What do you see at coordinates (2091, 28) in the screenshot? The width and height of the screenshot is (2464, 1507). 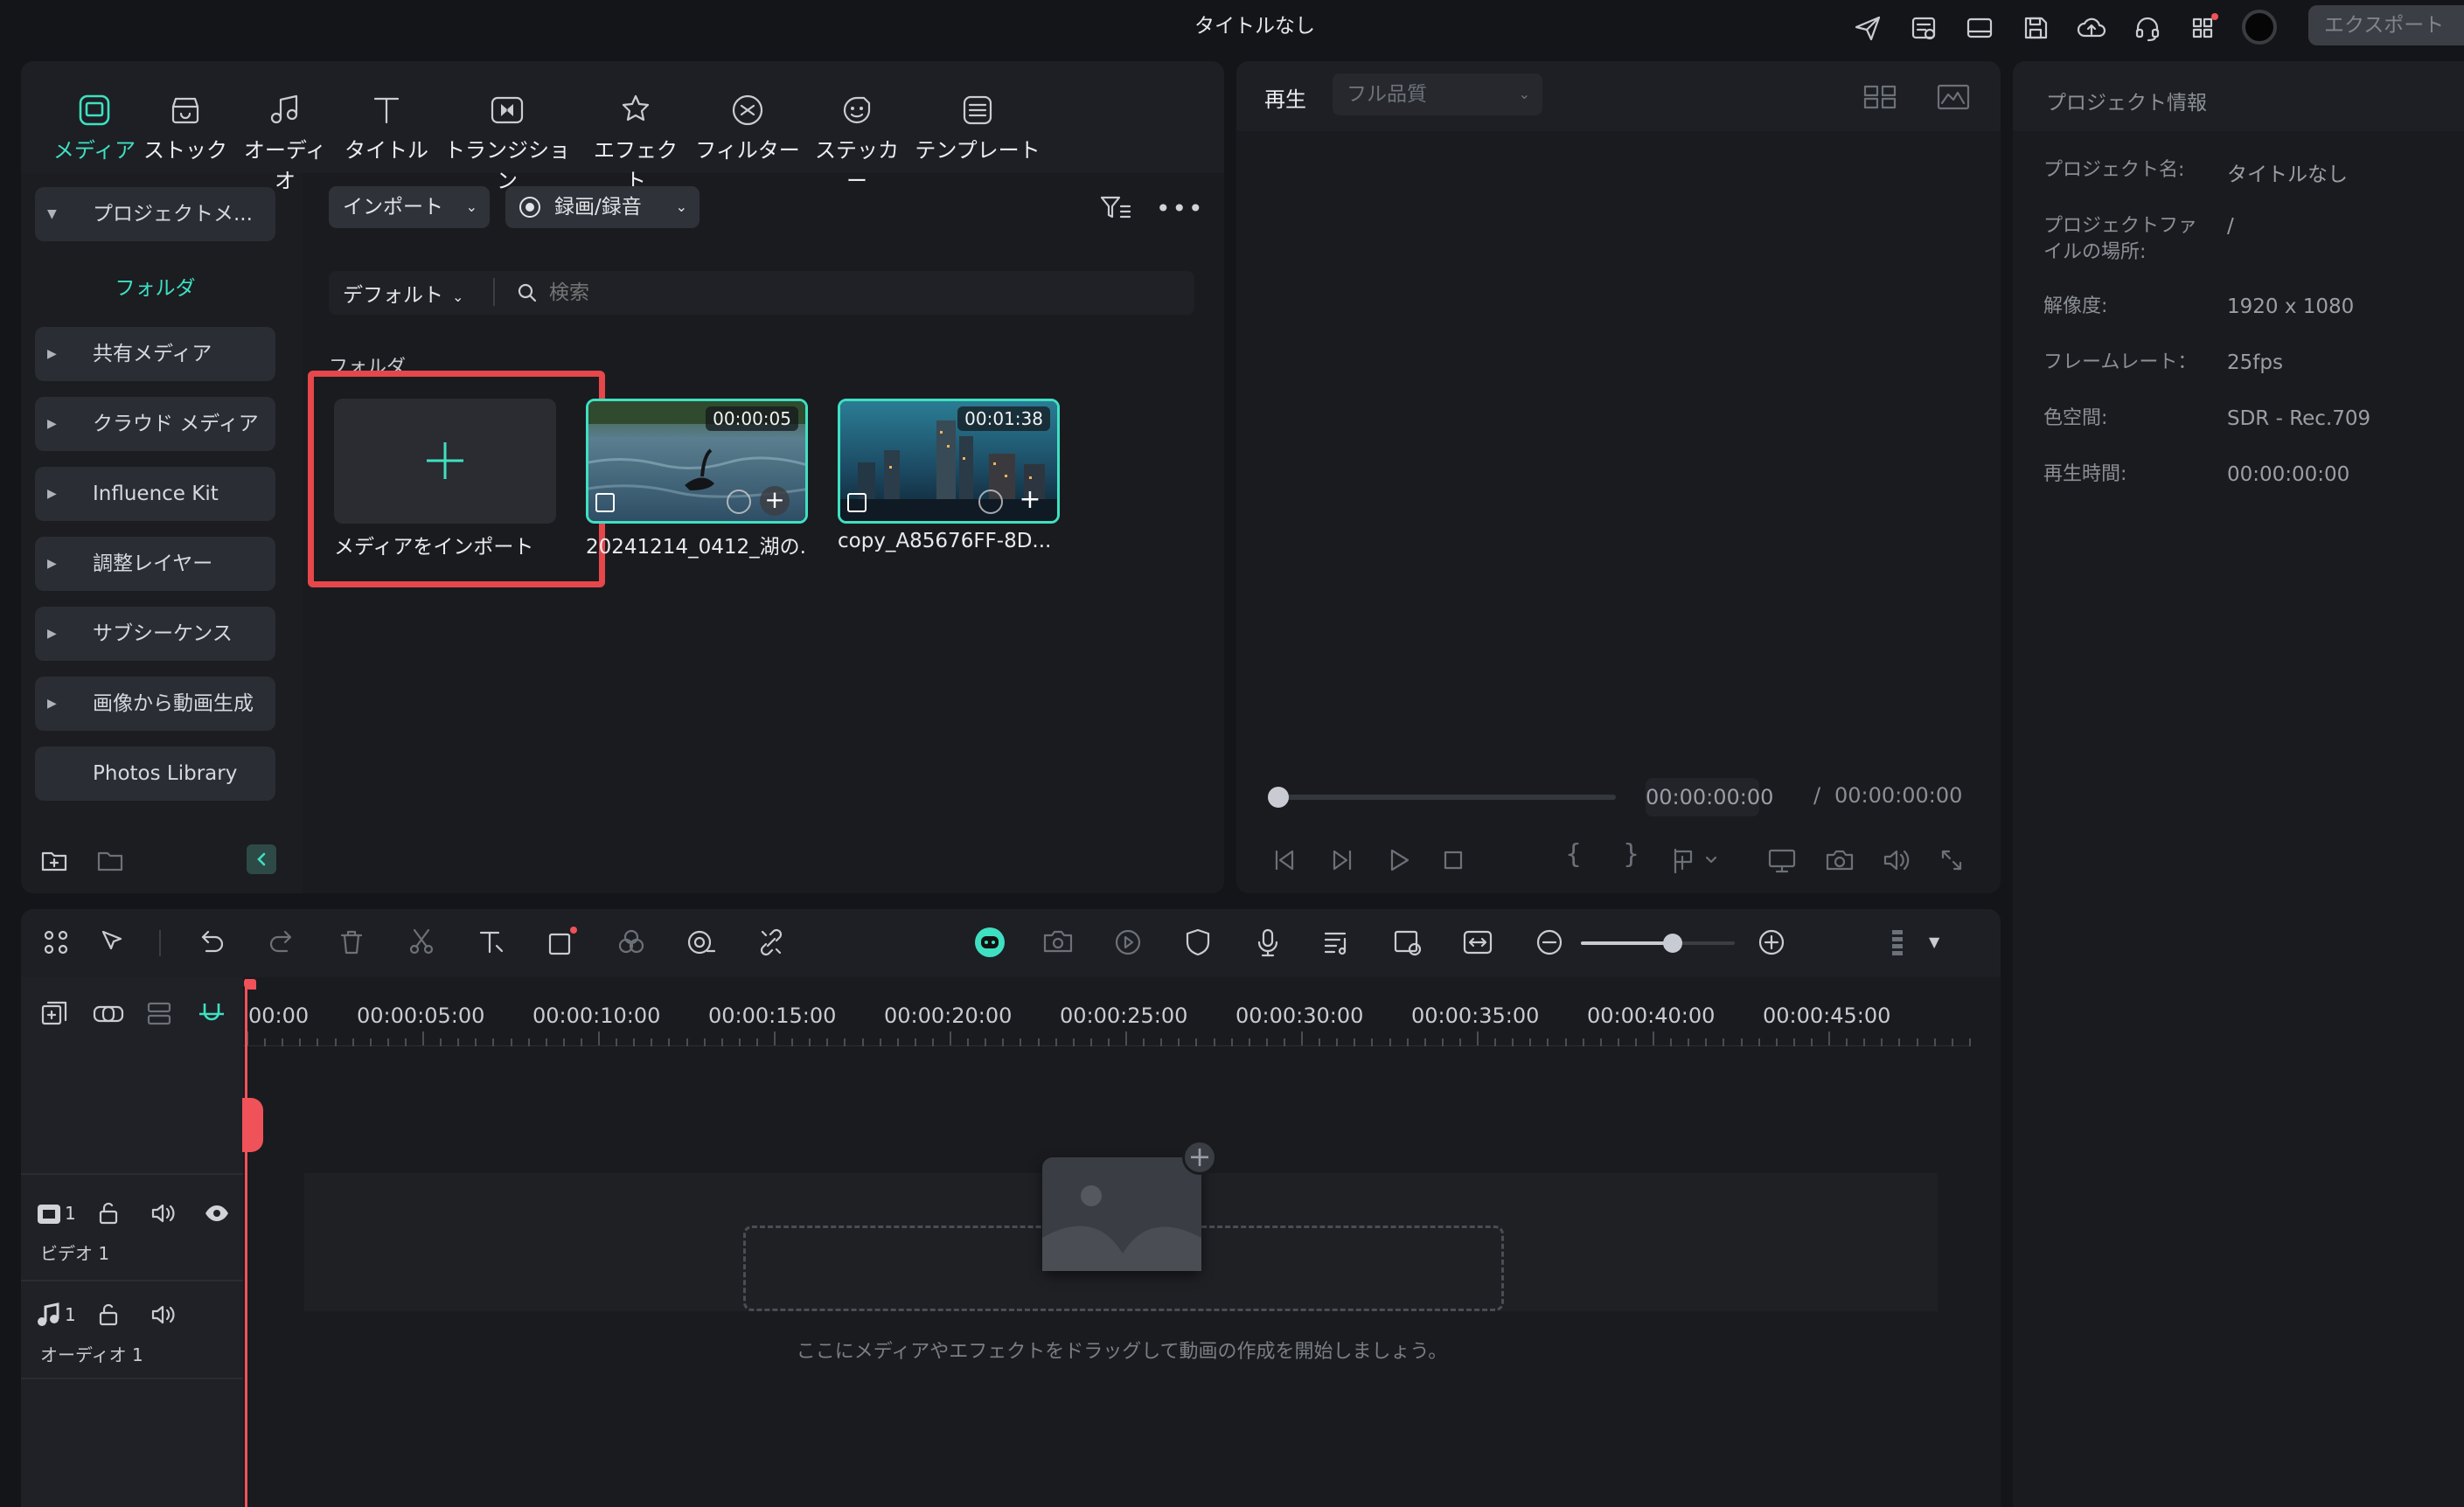 I see `cloud-upload-icon` at bounding box center [2091, 28].